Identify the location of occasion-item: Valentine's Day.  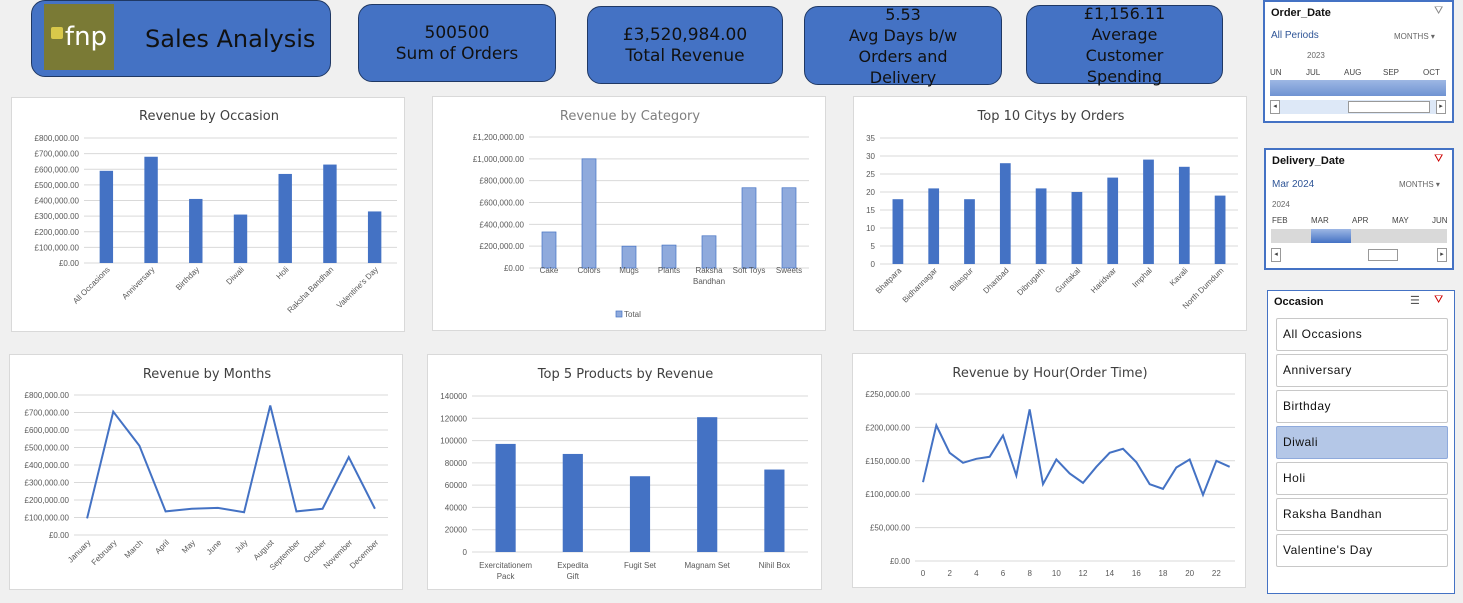
(1362, 550).